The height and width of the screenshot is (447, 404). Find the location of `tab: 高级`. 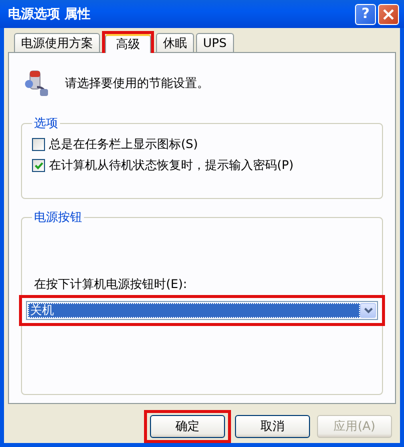

tab: 高级 is located at coordinates (128, 43).